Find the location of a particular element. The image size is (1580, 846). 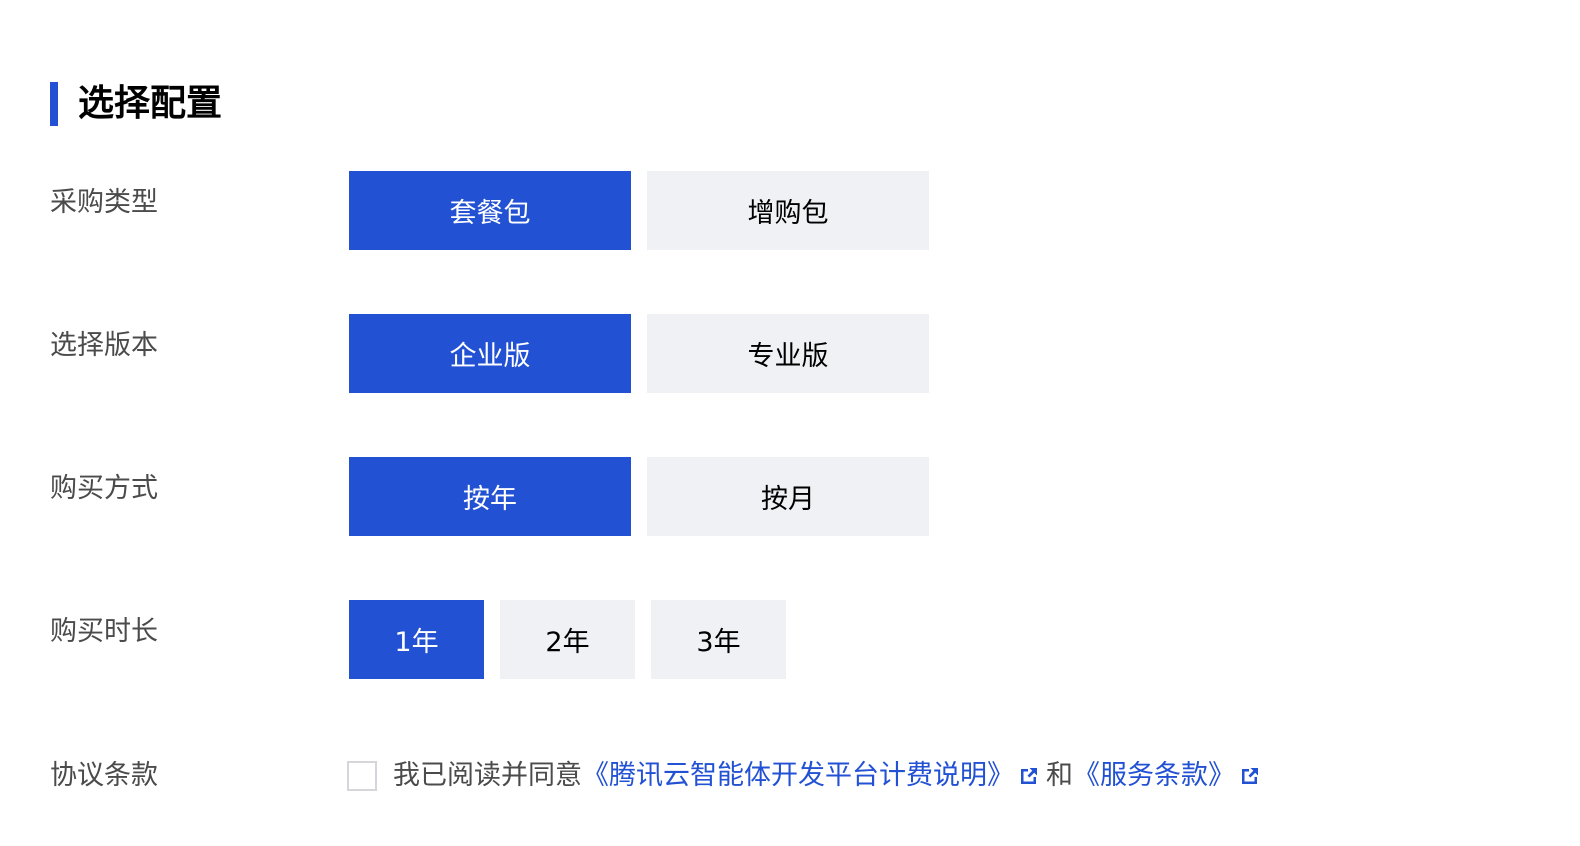

terms-of-service-link: 《服务条款》 is located at coordinates (1154, 776).